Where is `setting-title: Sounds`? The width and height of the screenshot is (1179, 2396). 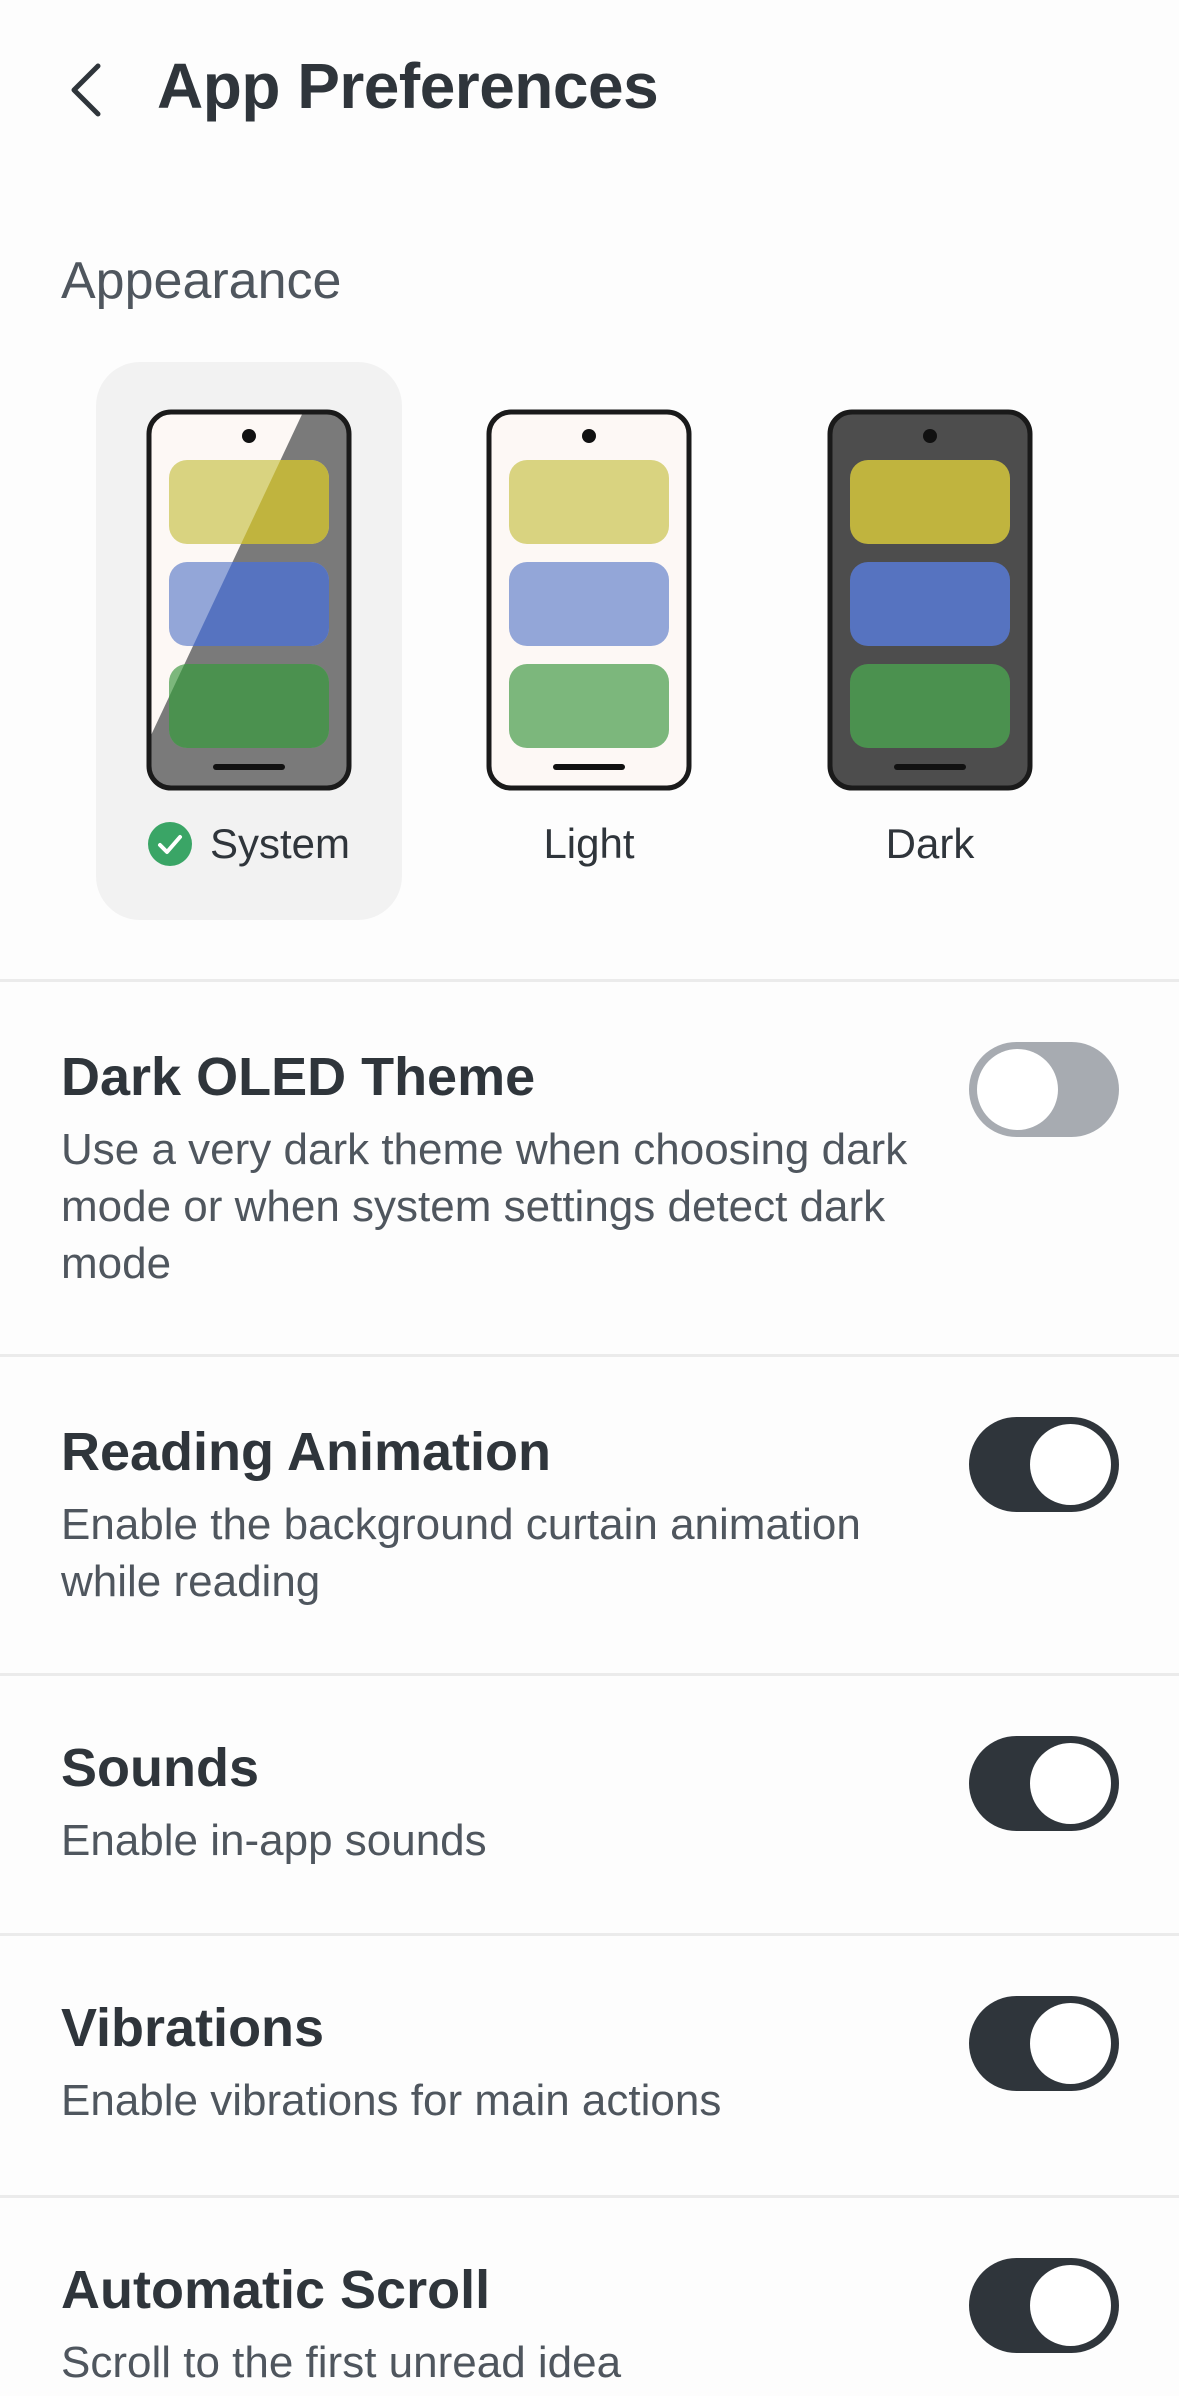
setting-title: Sounds is located at coordinates (160, 1768).